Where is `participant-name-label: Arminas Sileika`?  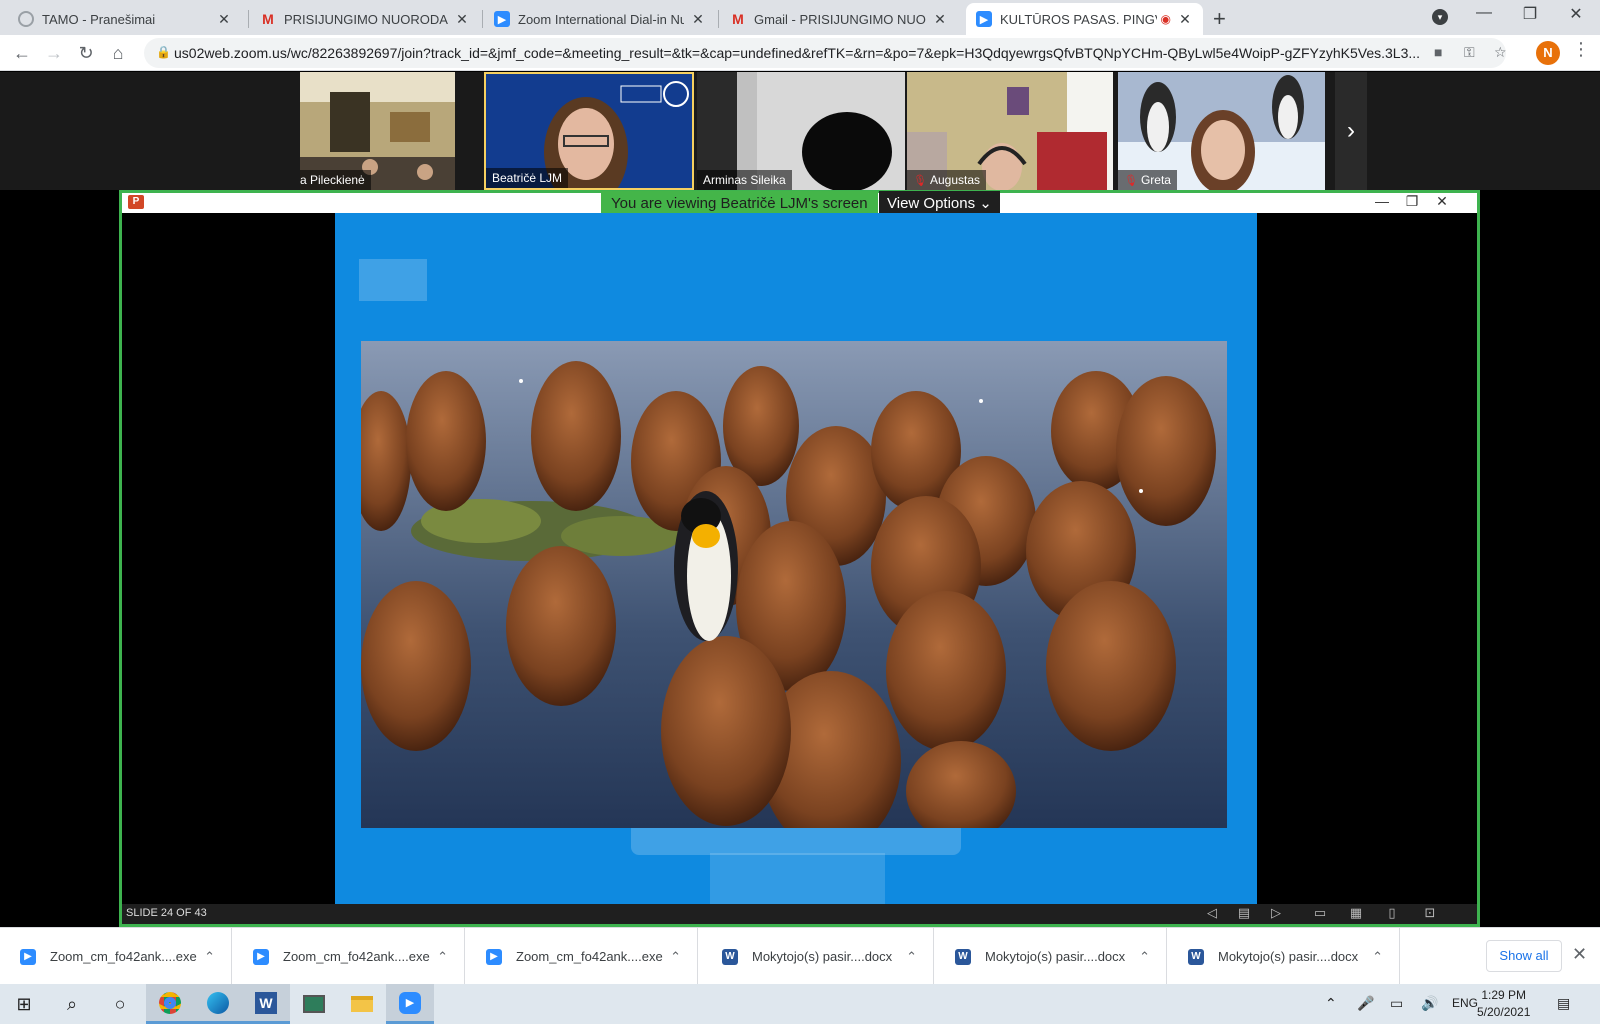 participant-name-label: Arminas Sileika is located at coordinates (744, 180).